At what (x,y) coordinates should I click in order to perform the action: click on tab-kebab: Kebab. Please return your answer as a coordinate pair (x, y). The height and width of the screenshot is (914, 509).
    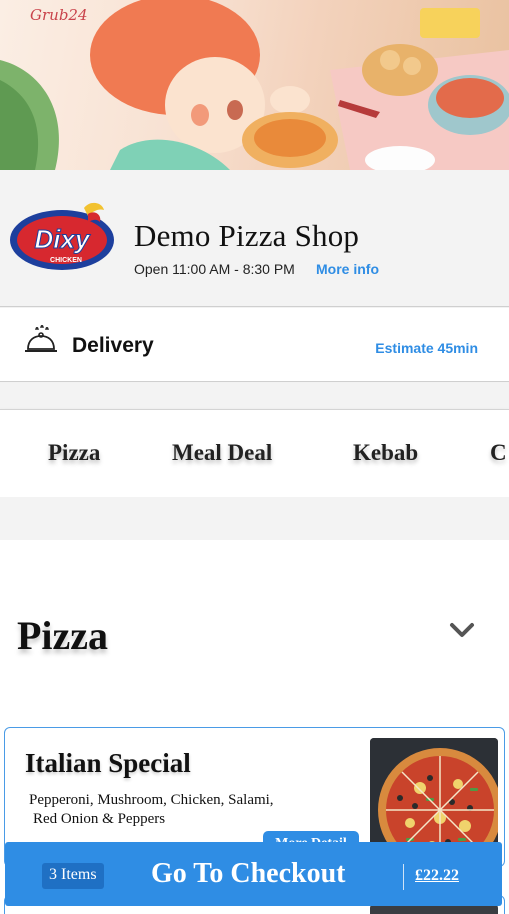
    Looking at the image, I should click on (385, 453).